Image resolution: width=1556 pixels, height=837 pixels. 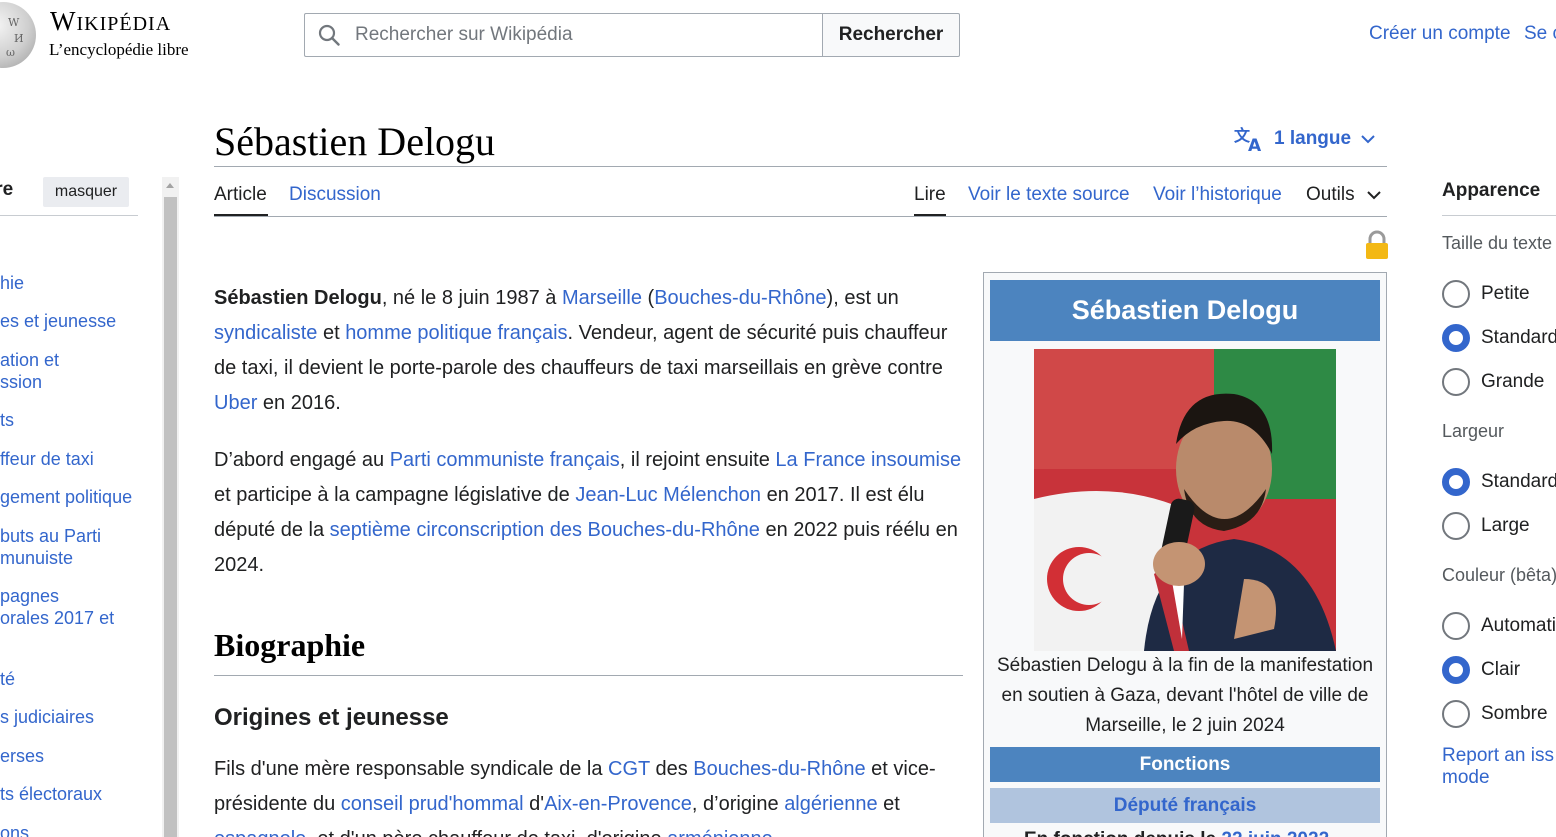 What do you see at coordinates (260, 832) in the screenshot?
I see `article-link: espagnole` at bounding box center [260, 832].